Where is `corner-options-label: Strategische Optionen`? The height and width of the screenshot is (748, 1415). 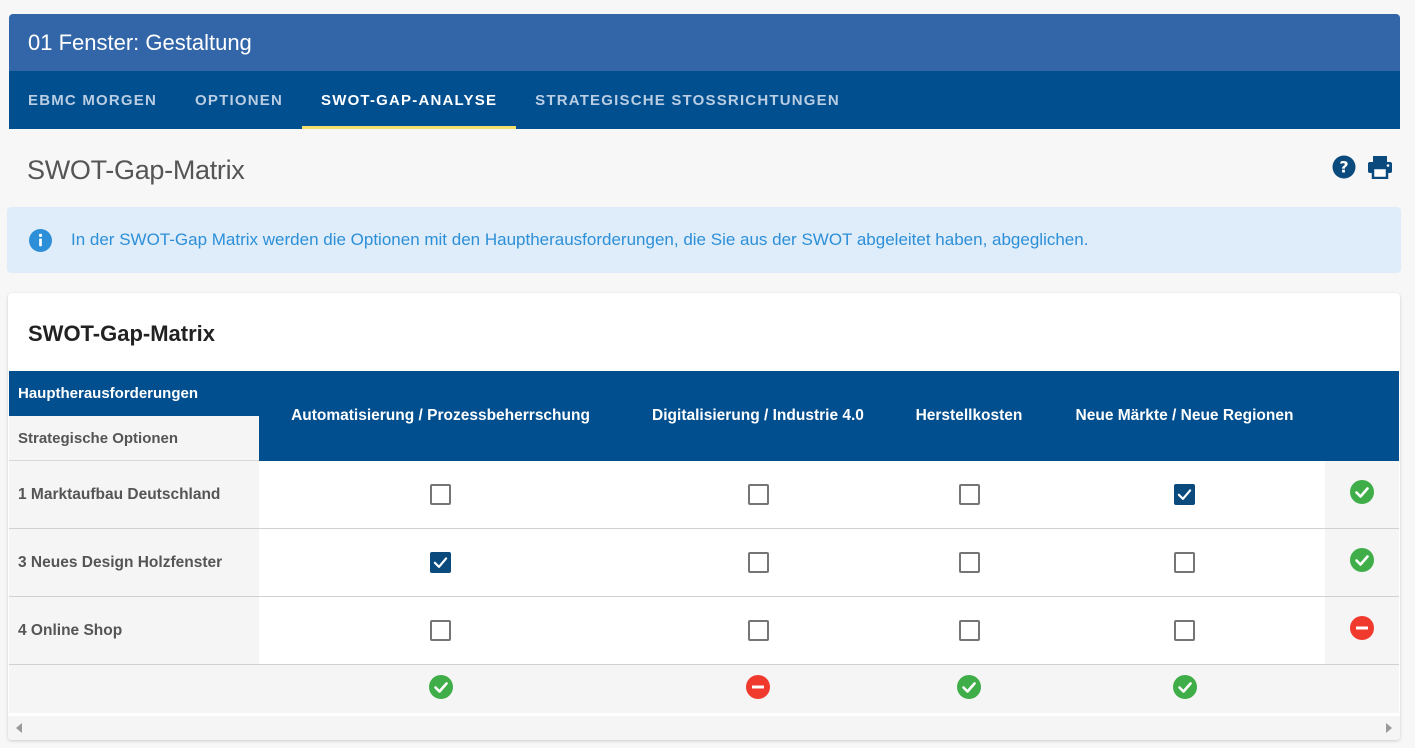 corner-options-label: Strategische Optionen is located at coordinates (134, 438).